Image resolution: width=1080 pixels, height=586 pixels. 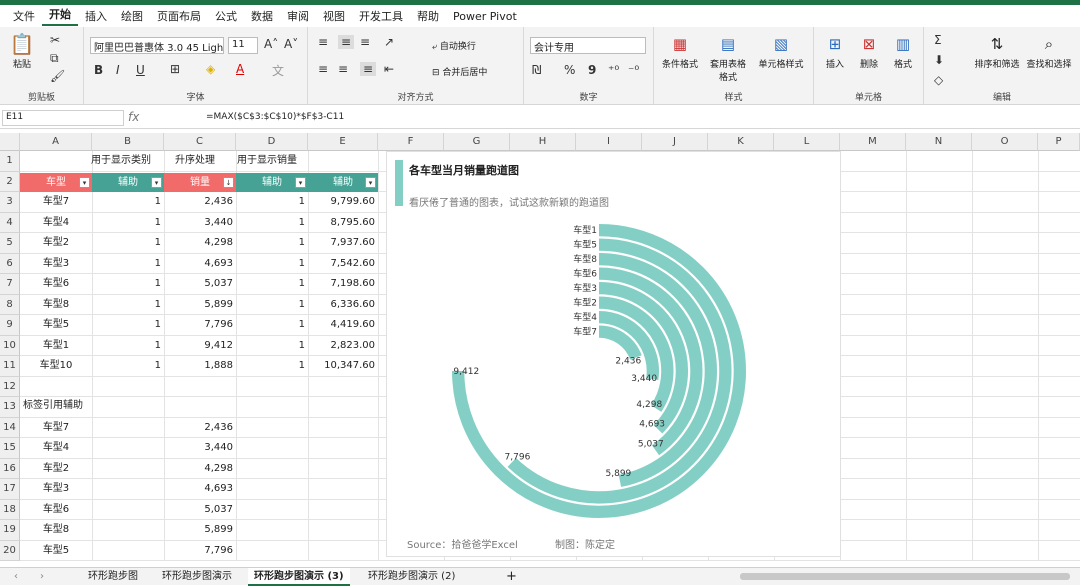 What do you see at coordinates (210, 69) in the screenshot?
I see `fill-color-icon: ◈` at bounding box center [210, 69].